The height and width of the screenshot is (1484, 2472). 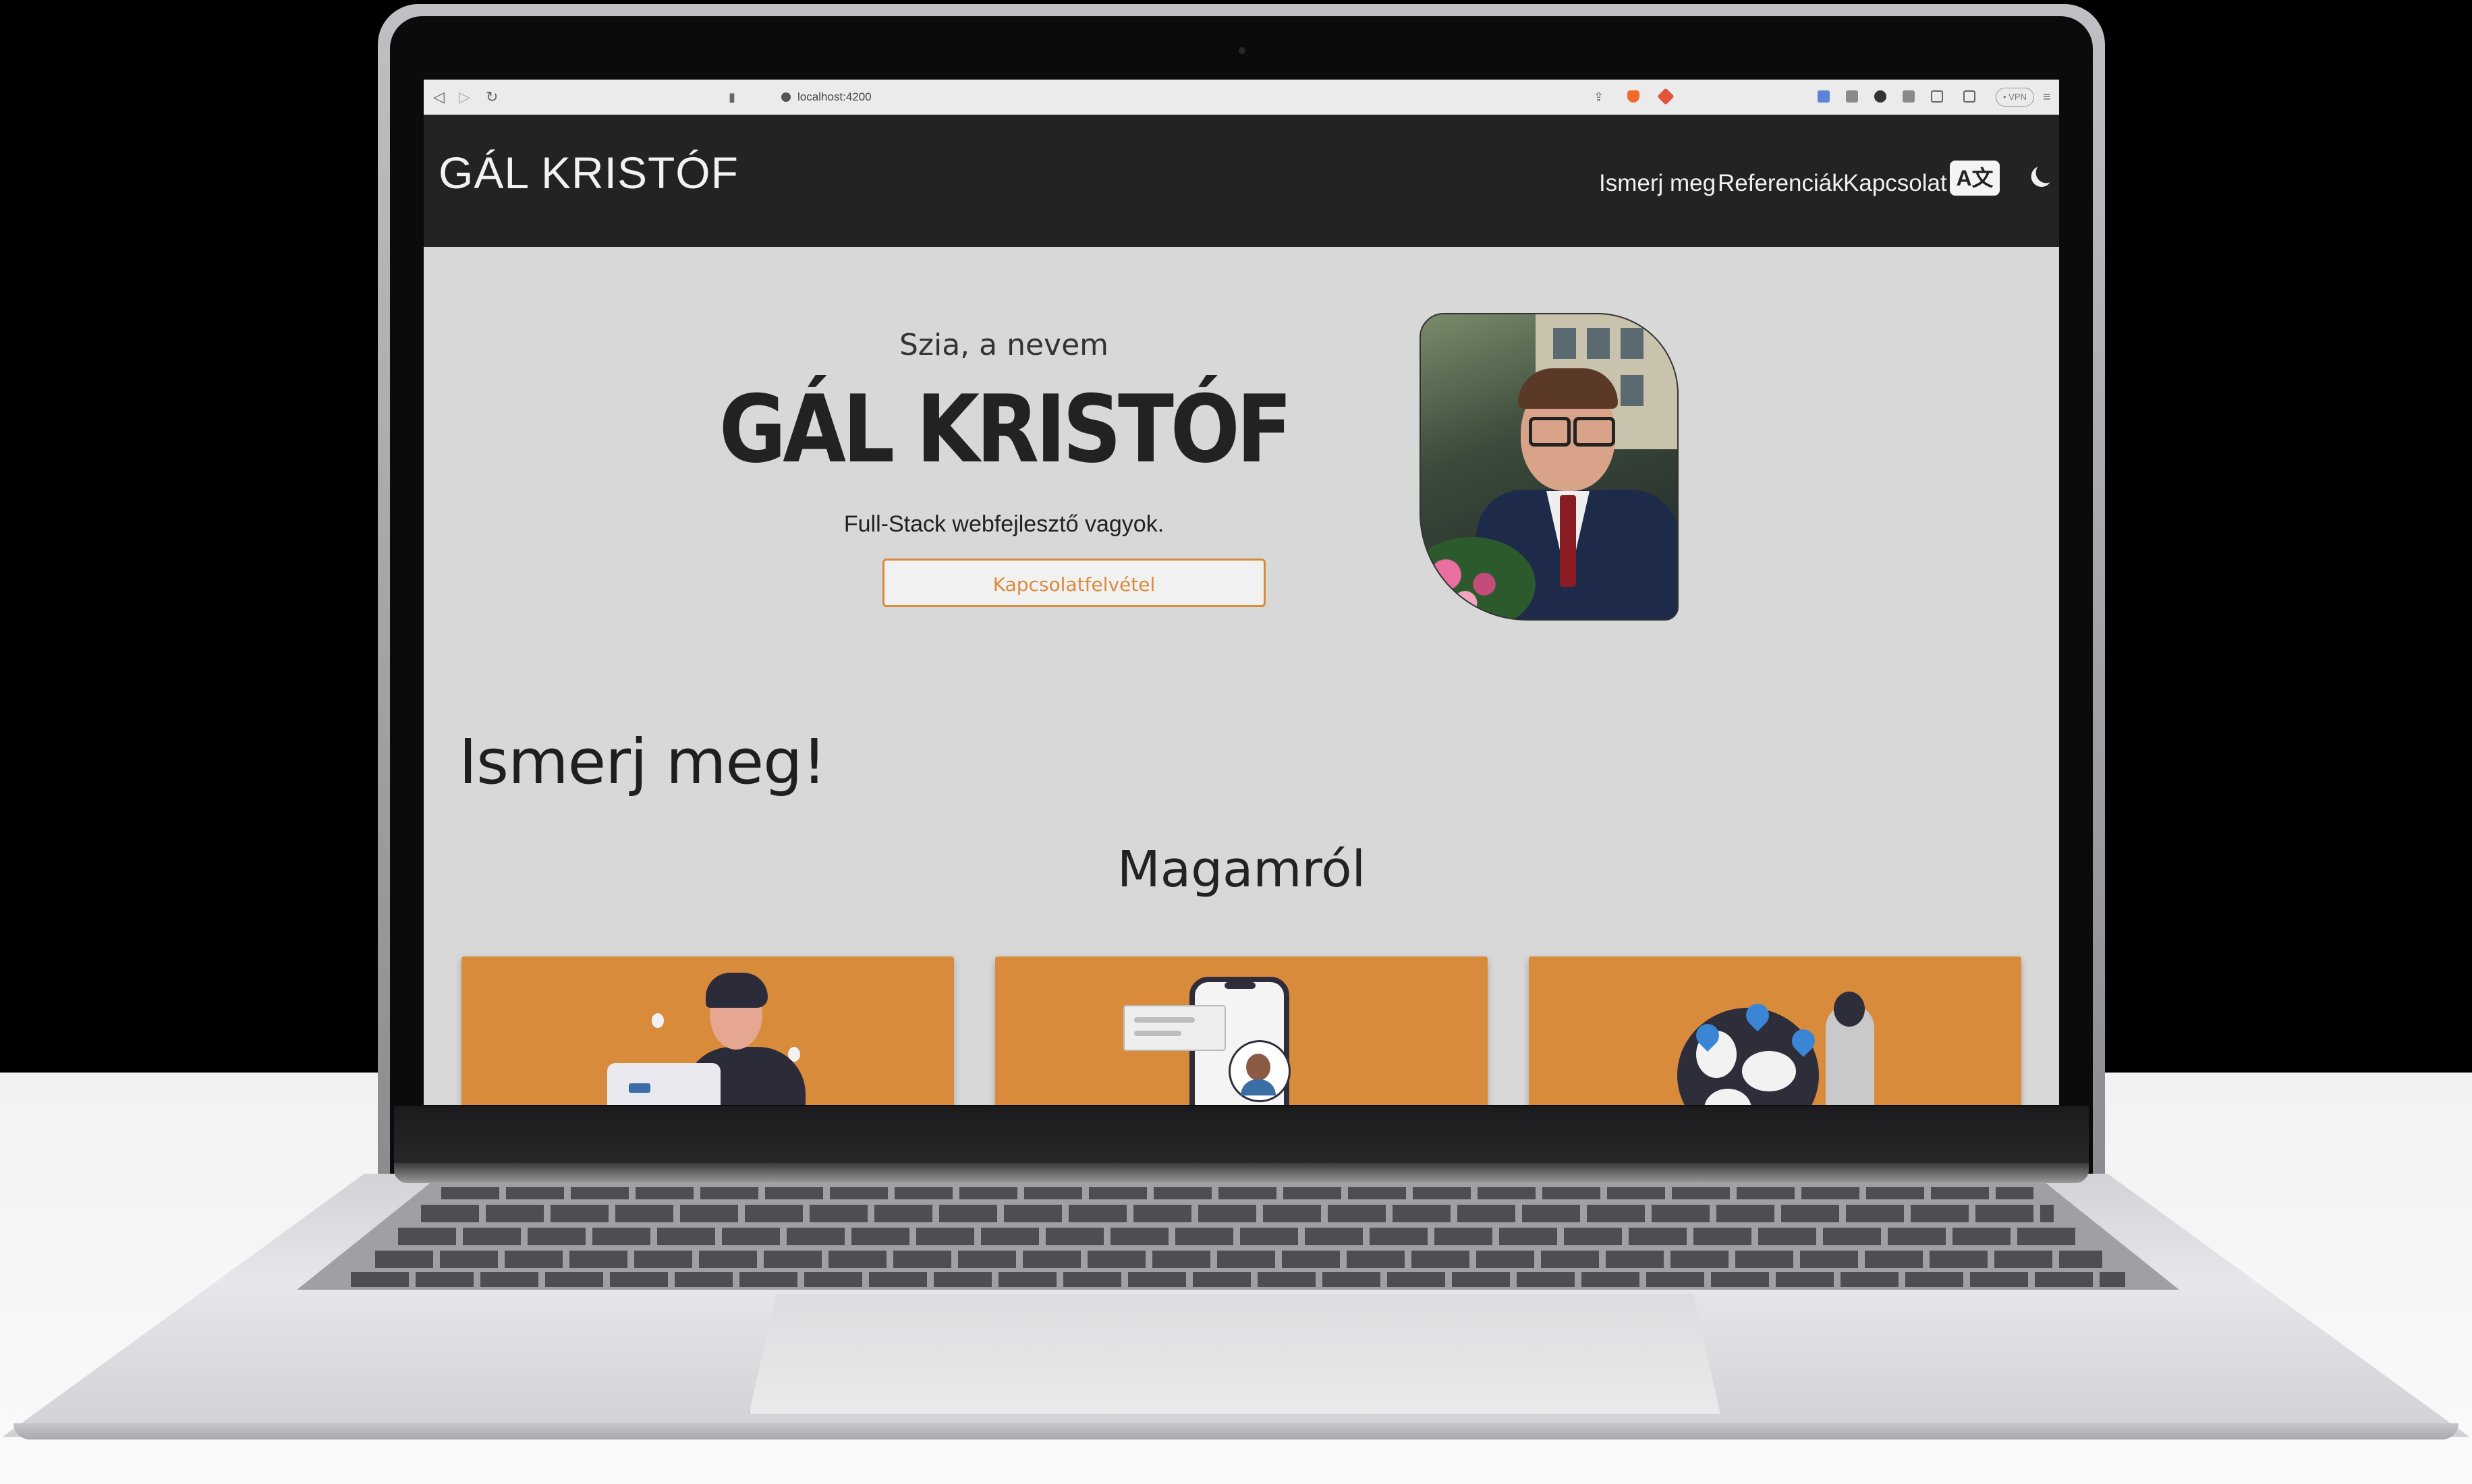 What do you see at coordinates (1549, 467) in the screenshot?
I see `profile-photo` at bounding box center [1549, 467].